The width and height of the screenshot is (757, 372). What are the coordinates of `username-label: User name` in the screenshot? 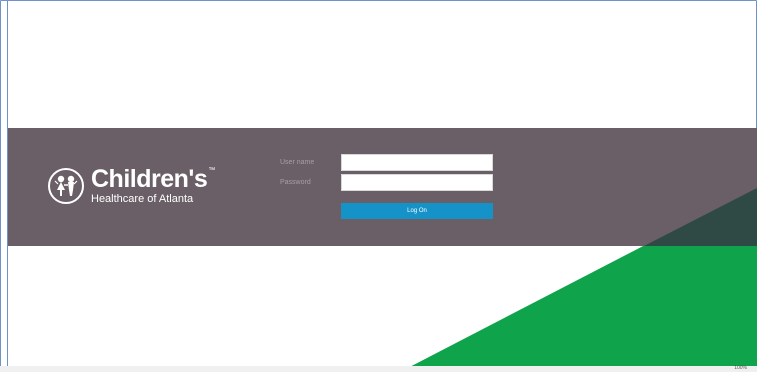 It's located at (297, 162).